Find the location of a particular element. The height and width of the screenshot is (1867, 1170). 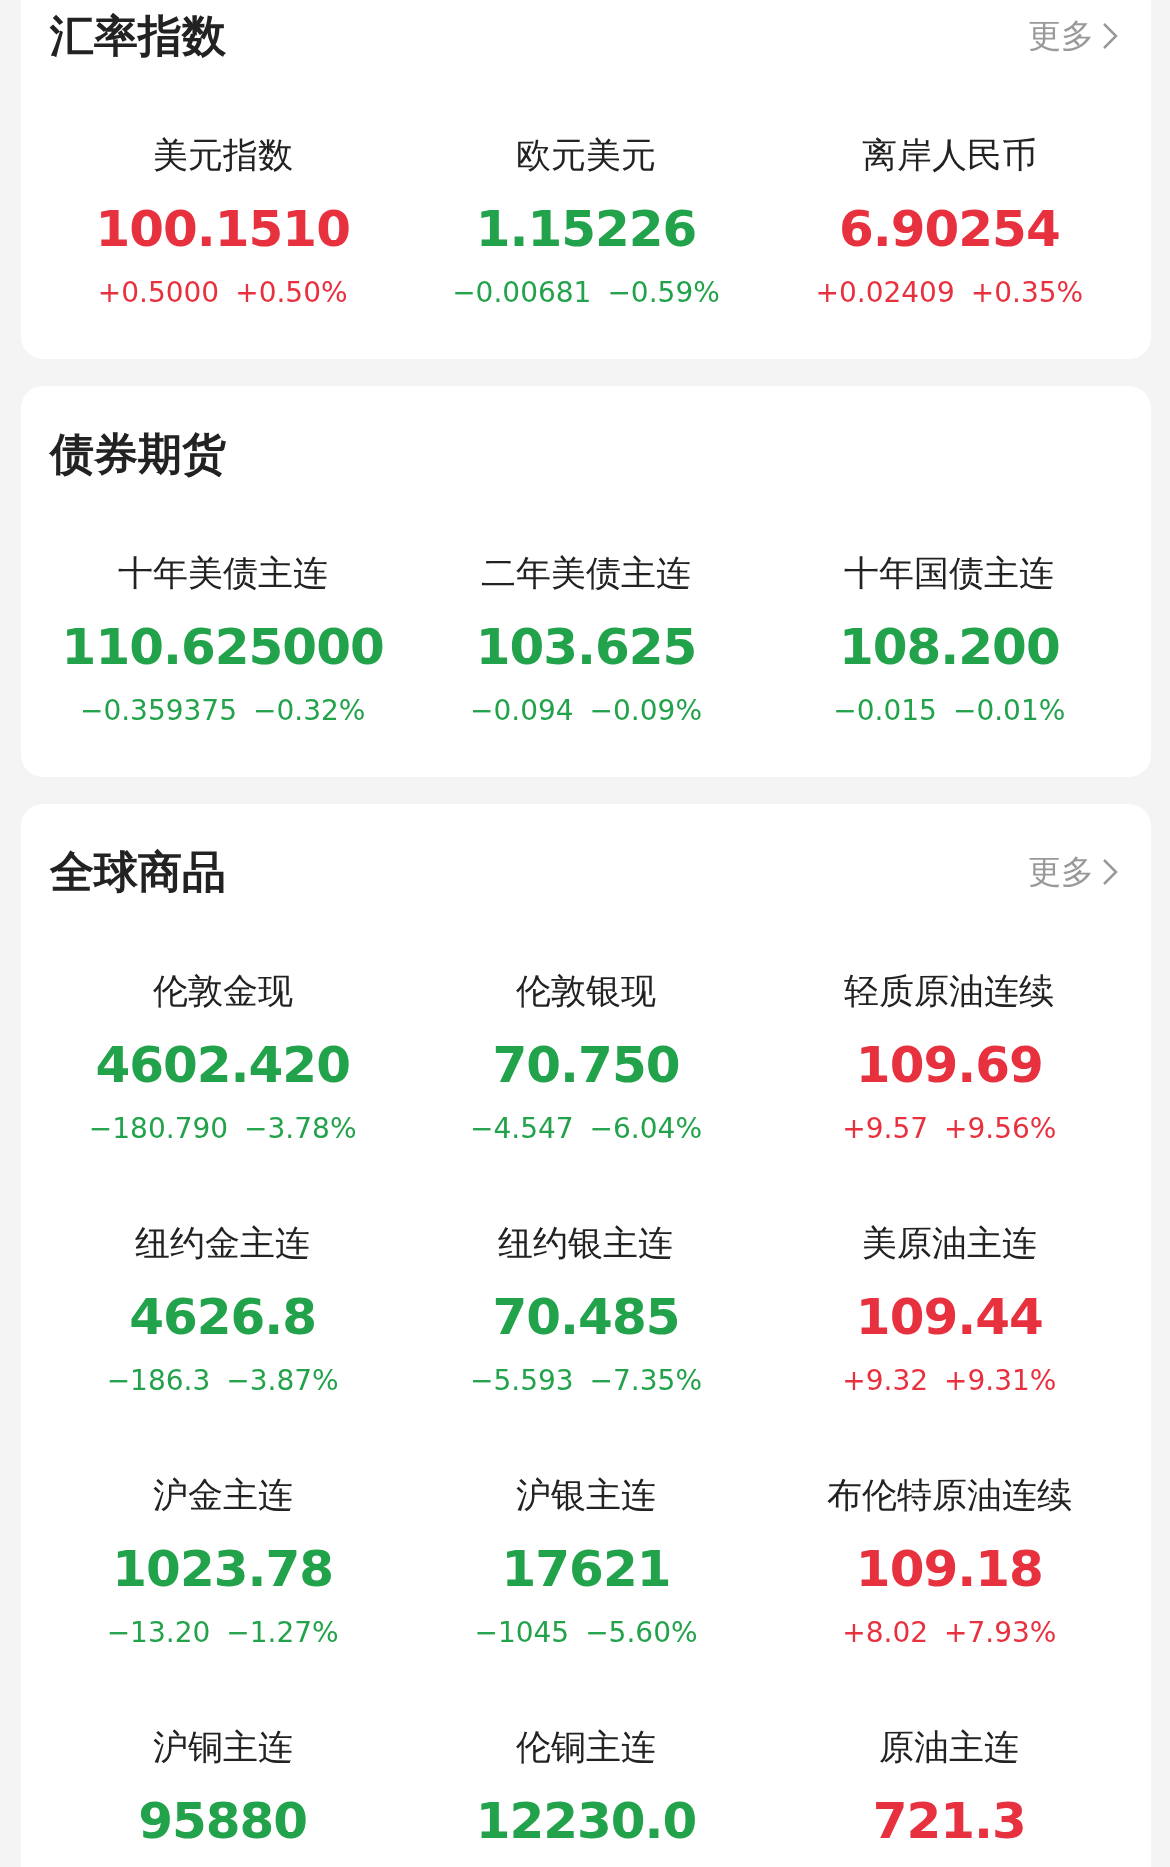

change-value: +0.5000 is located at coordinates (158, 293).